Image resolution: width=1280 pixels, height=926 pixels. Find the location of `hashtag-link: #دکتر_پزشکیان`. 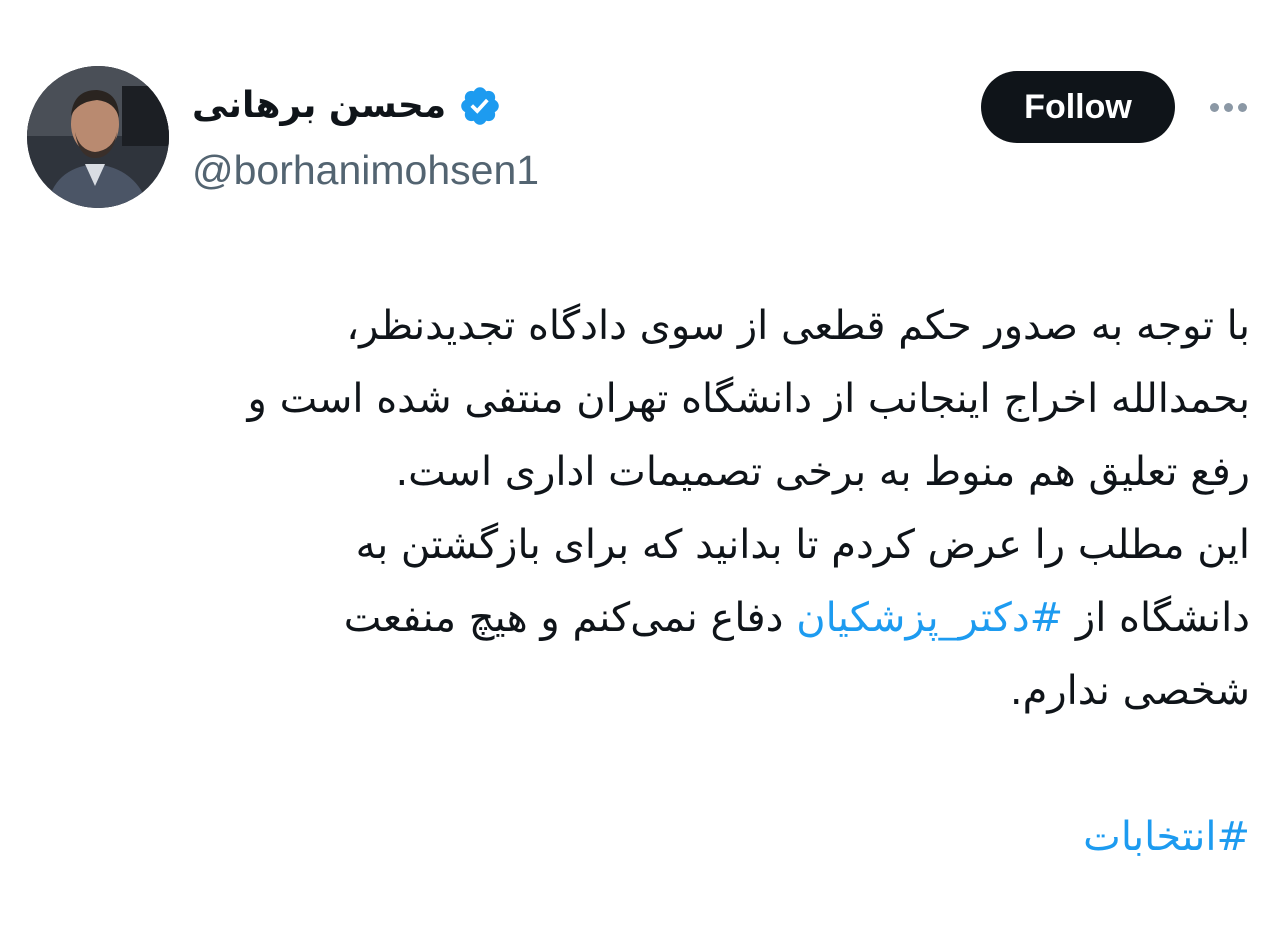

hashtag-link: #دکتر_پزشکیان is located at coordinates (929, 618).